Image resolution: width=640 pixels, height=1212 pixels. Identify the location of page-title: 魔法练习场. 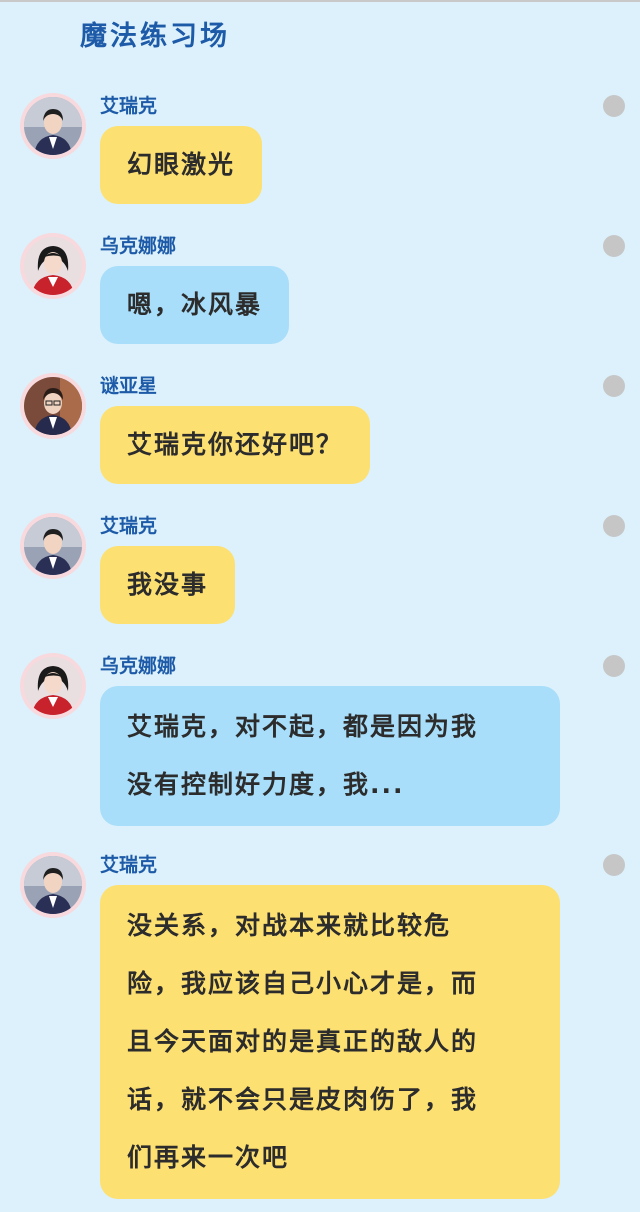
(155, 36).